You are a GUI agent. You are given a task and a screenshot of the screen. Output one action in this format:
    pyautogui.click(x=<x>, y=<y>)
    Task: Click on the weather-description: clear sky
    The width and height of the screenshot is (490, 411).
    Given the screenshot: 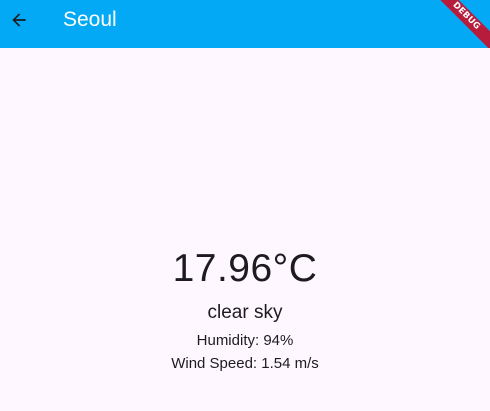 What is the action you would take?
    pyautogui.click(x=245, y=312)
    